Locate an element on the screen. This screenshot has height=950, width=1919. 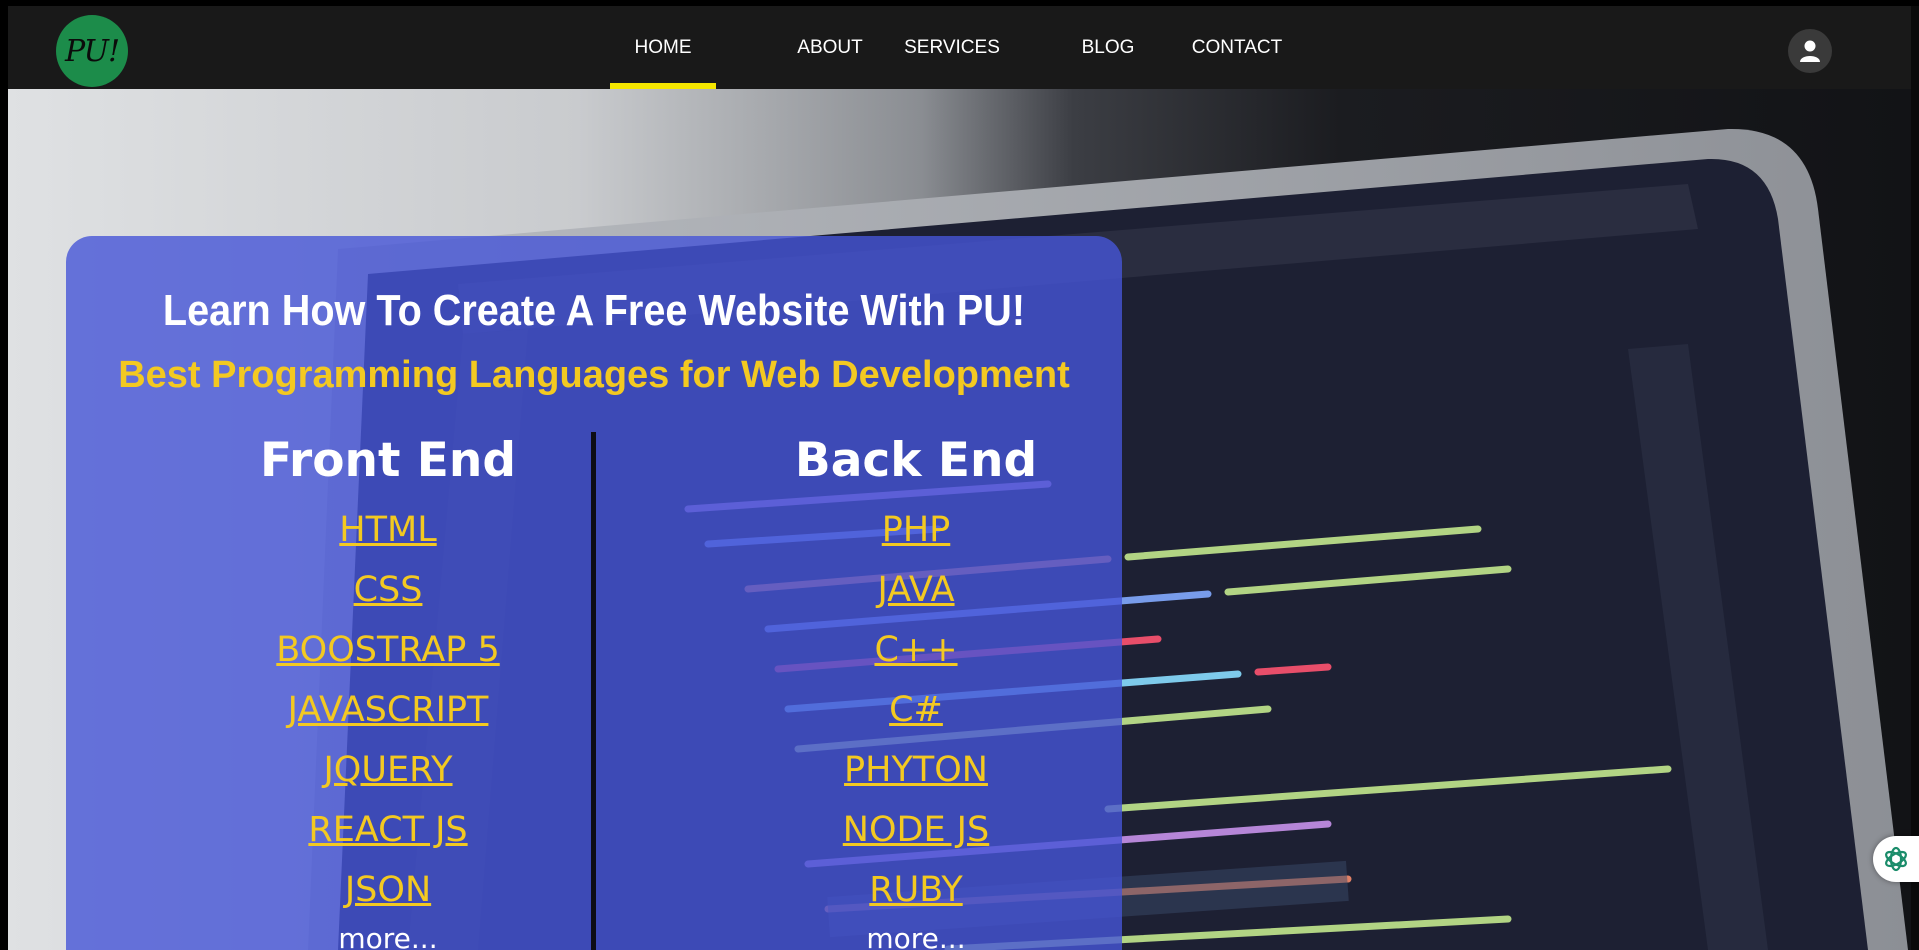
list-item: C++ is located at coordinates (916, 650).